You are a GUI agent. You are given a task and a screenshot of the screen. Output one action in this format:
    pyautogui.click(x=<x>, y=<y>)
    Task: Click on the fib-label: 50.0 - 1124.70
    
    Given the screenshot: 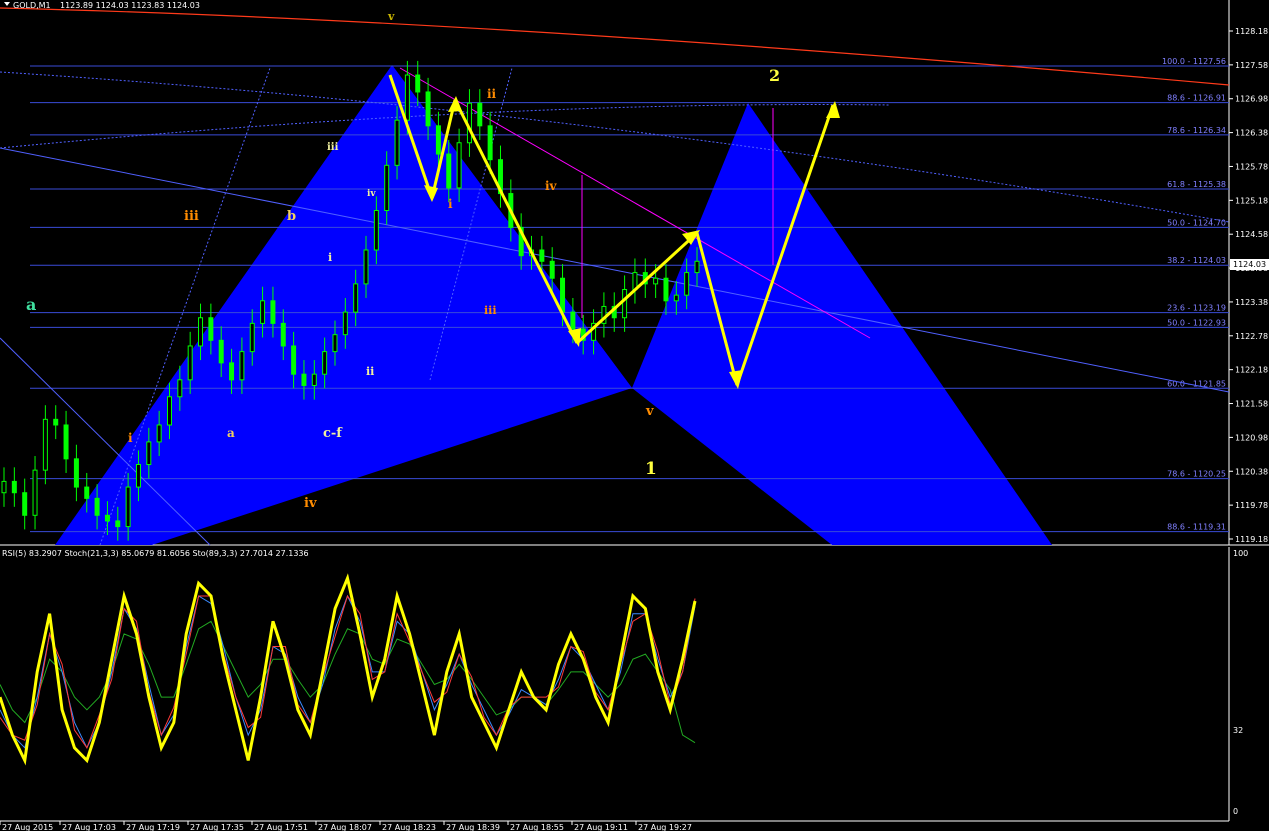 What is the action you would take?
    pyautogui.click(x=1196, y=222)
    